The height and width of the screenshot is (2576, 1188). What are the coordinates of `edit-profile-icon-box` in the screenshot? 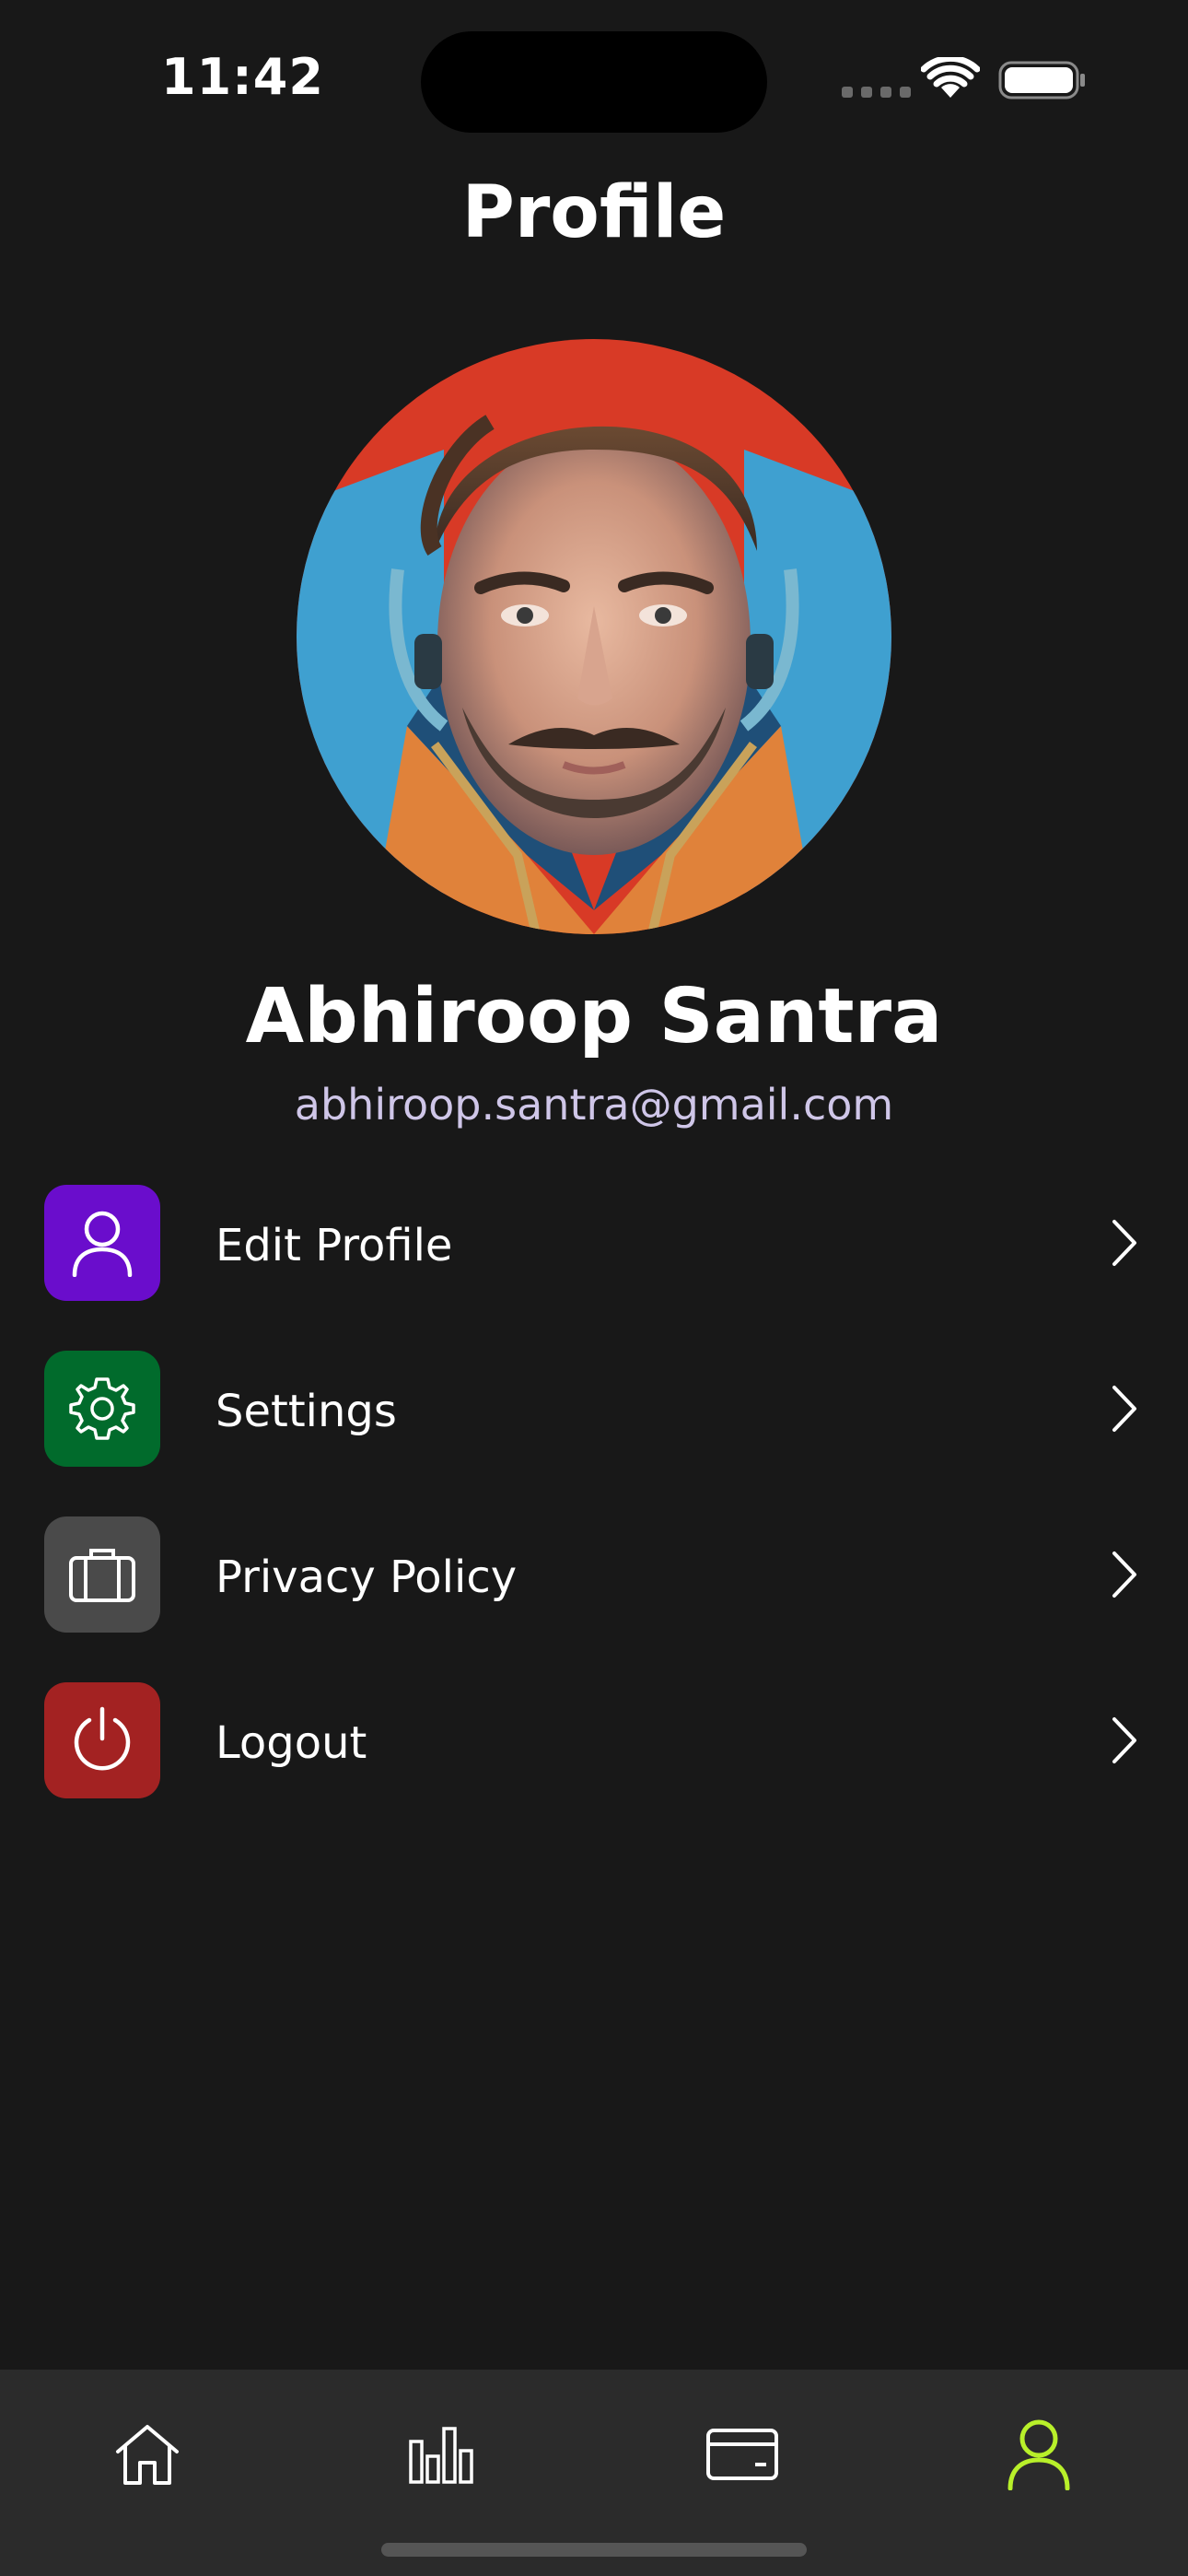 It's located at (102, 1243).